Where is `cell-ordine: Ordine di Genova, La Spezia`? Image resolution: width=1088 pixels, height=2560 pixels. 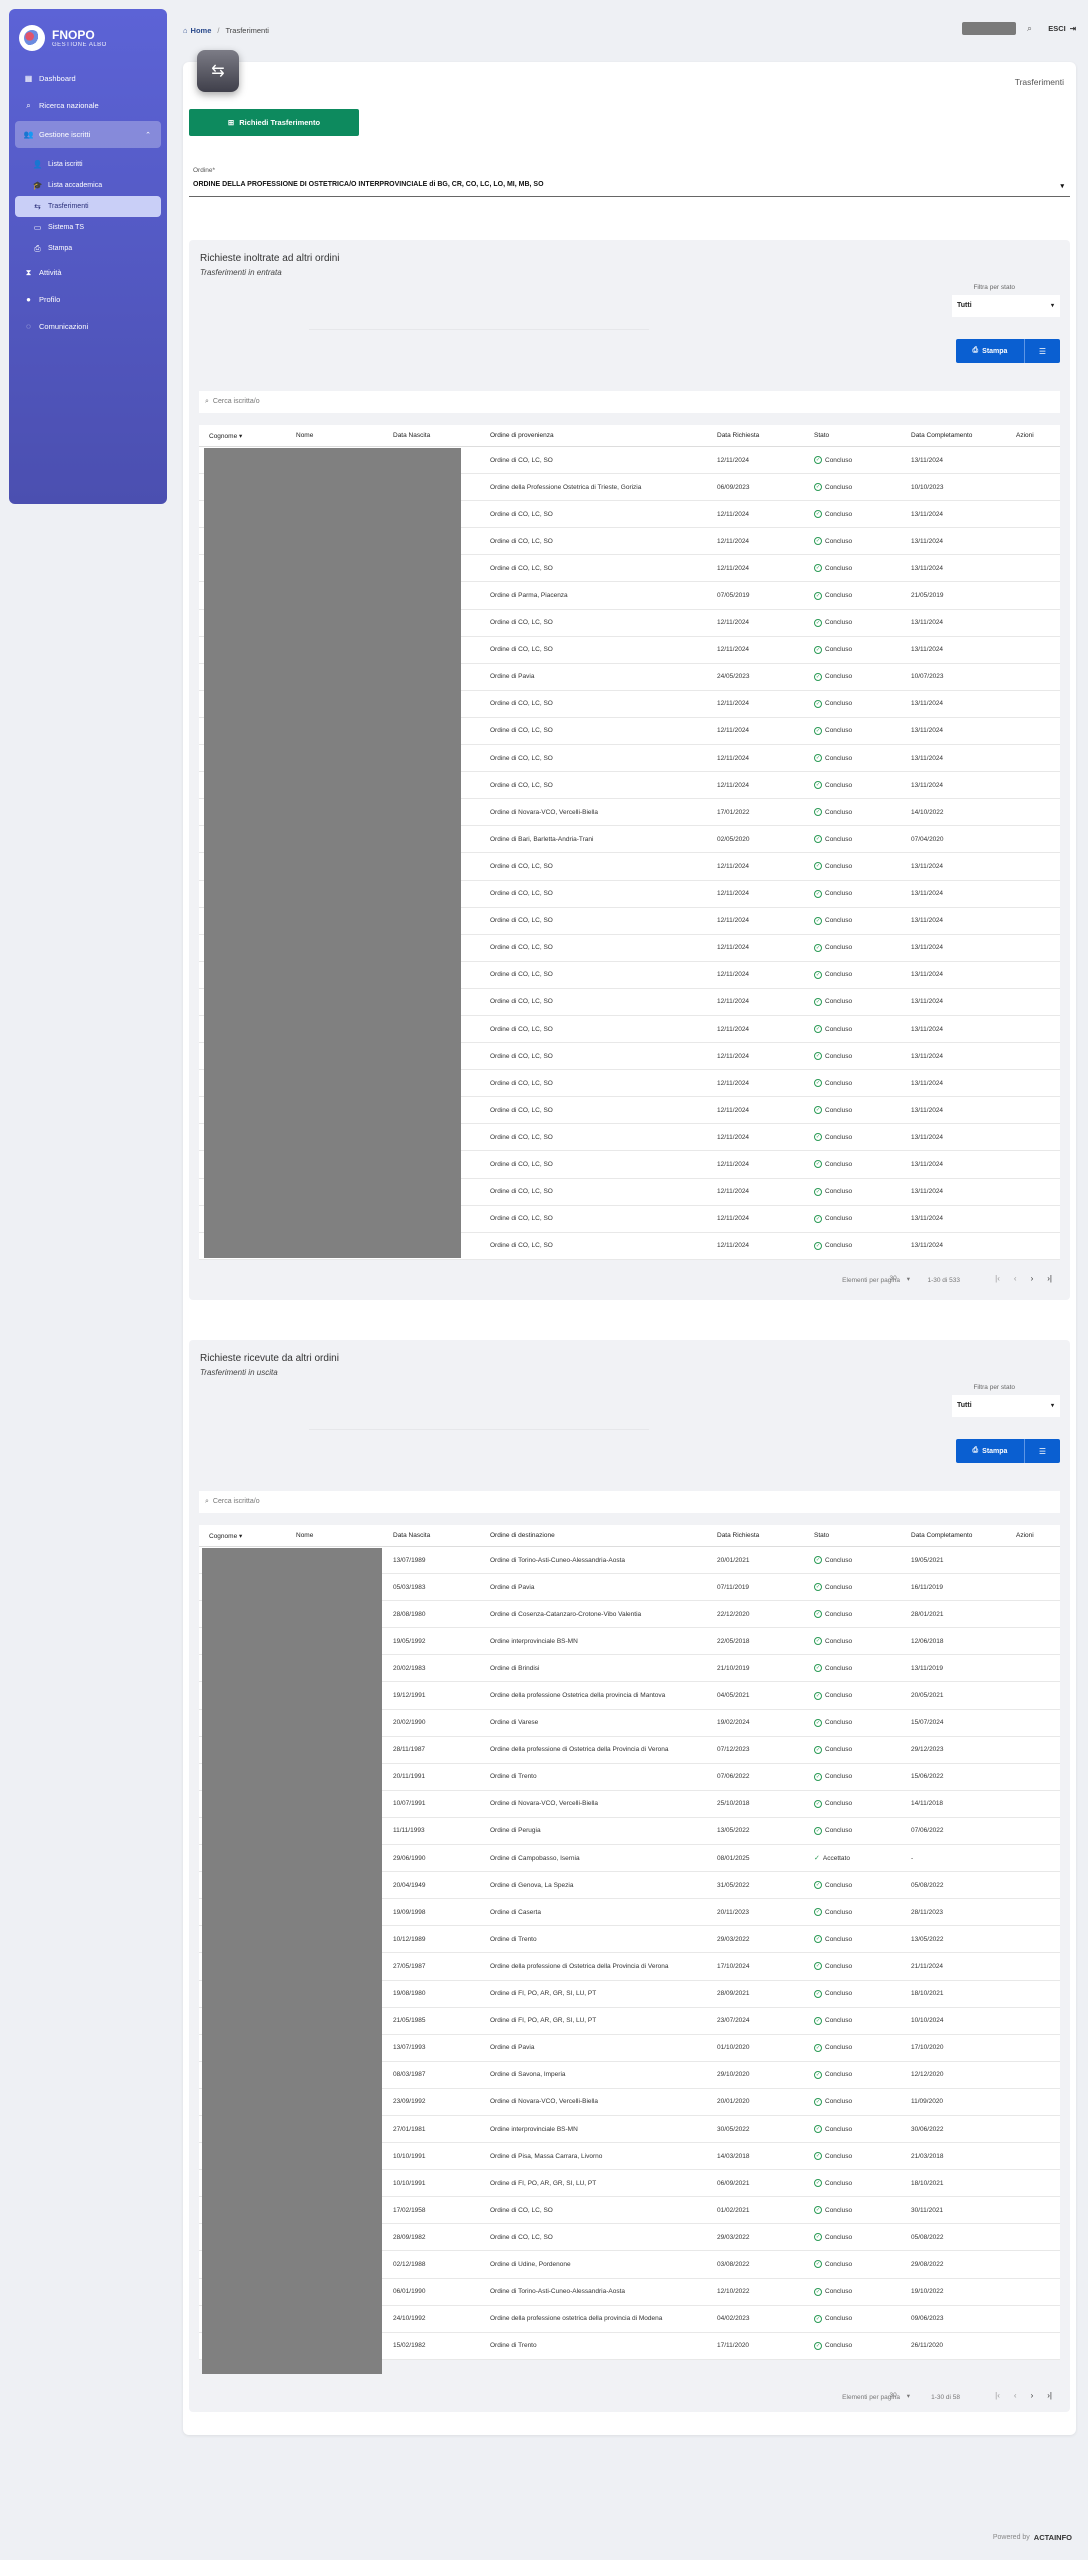
cell-ordine: Ordine di Genova, La Spezia is located at coordinates (532, 1885).